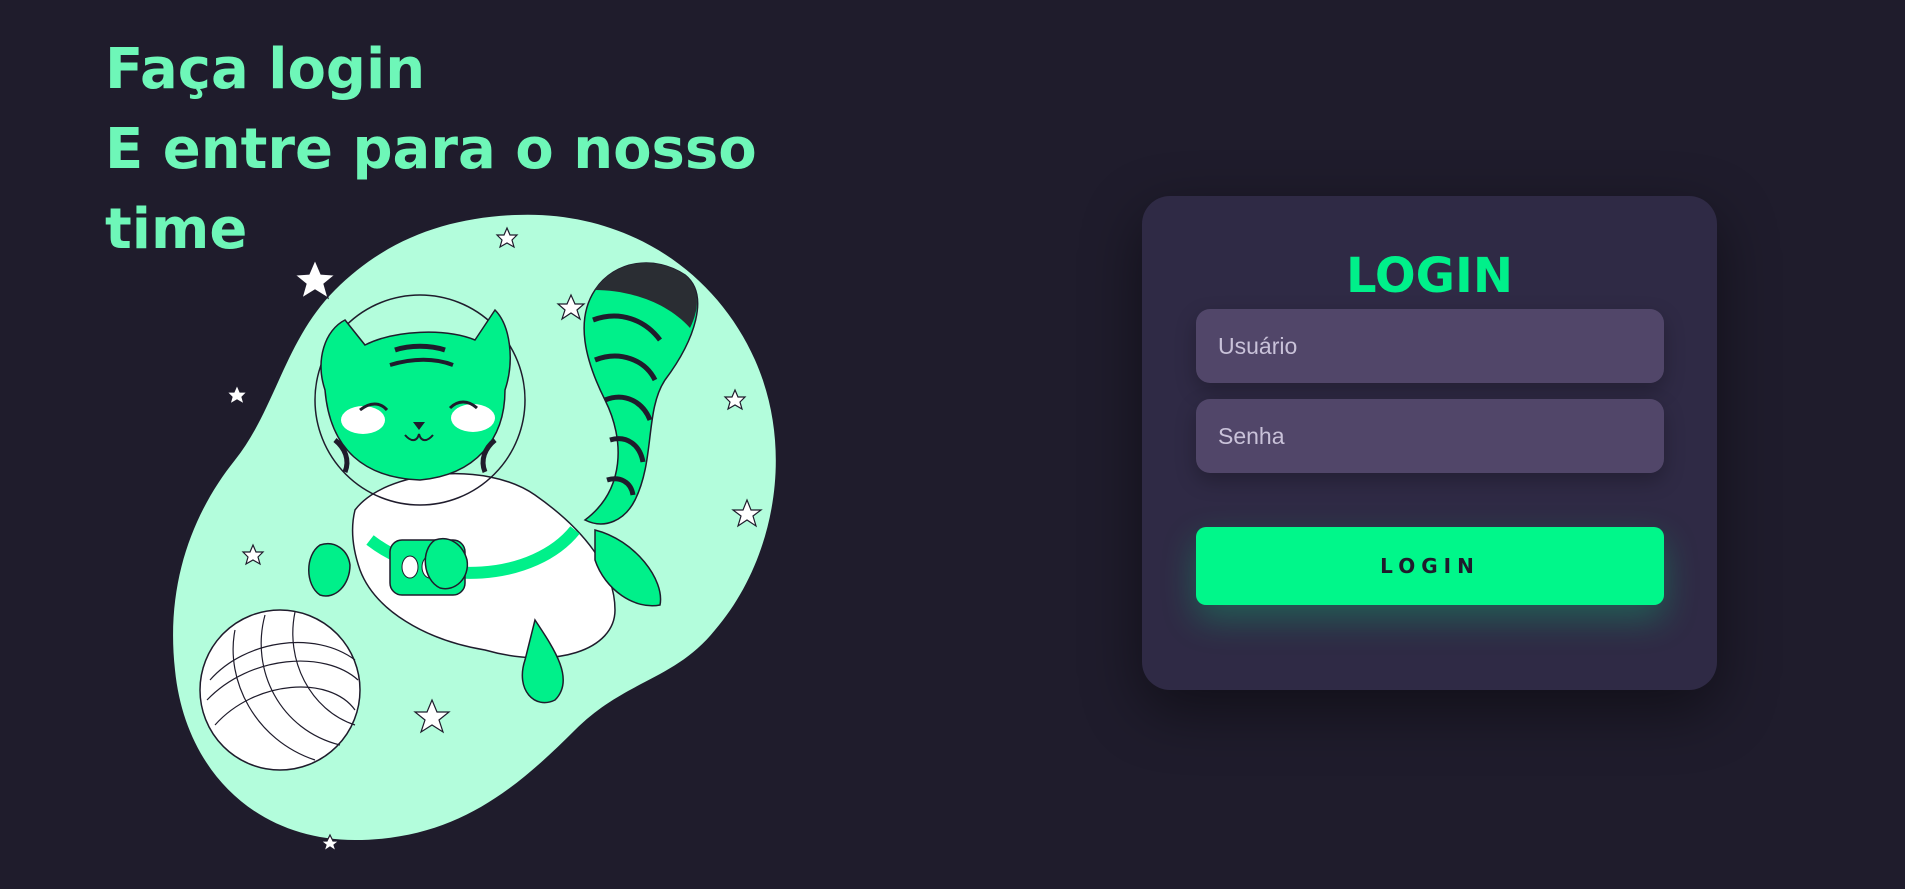 The image size is (1905, 889). I want to click on hero-title: Faça login, so click(265, 69).